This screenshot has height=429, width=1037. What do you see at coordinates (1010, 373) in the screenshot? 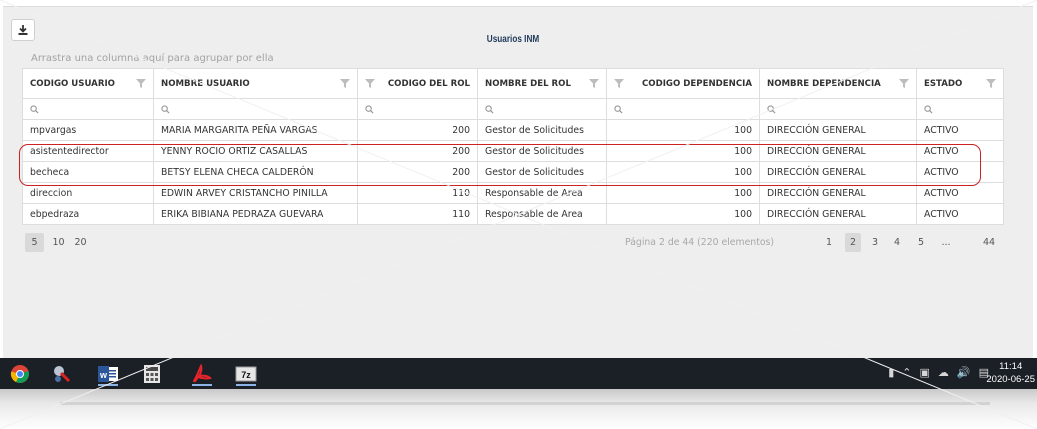
I see `taskbar-clock: 11:14 2020-06-25` at bounding box center [1010, 373].